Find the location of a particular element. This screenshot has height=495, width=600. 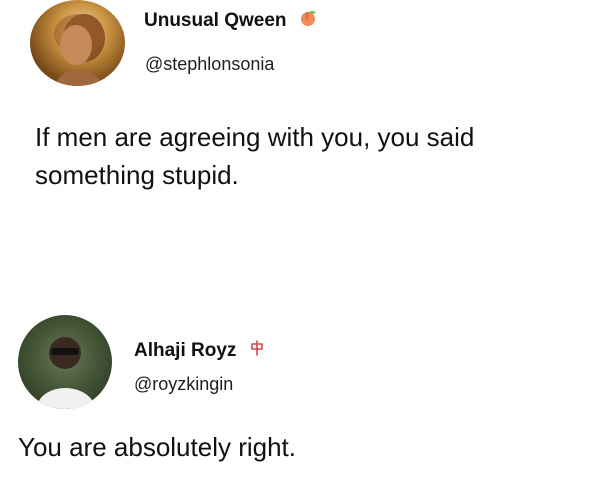

display-name-label: Alhaji Royz is located at coordinates (185, 351).